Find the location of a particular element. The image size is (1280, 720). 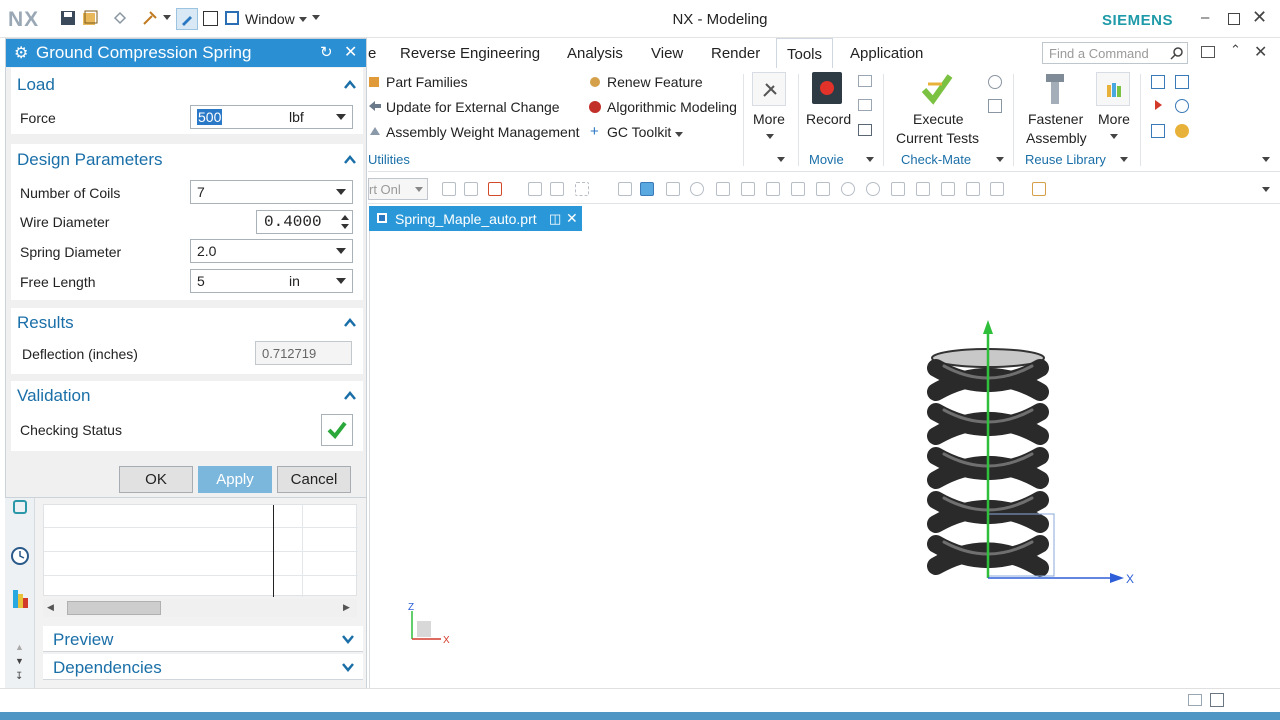

execute-label-line1: Execute is located at coordinates (938, 119).